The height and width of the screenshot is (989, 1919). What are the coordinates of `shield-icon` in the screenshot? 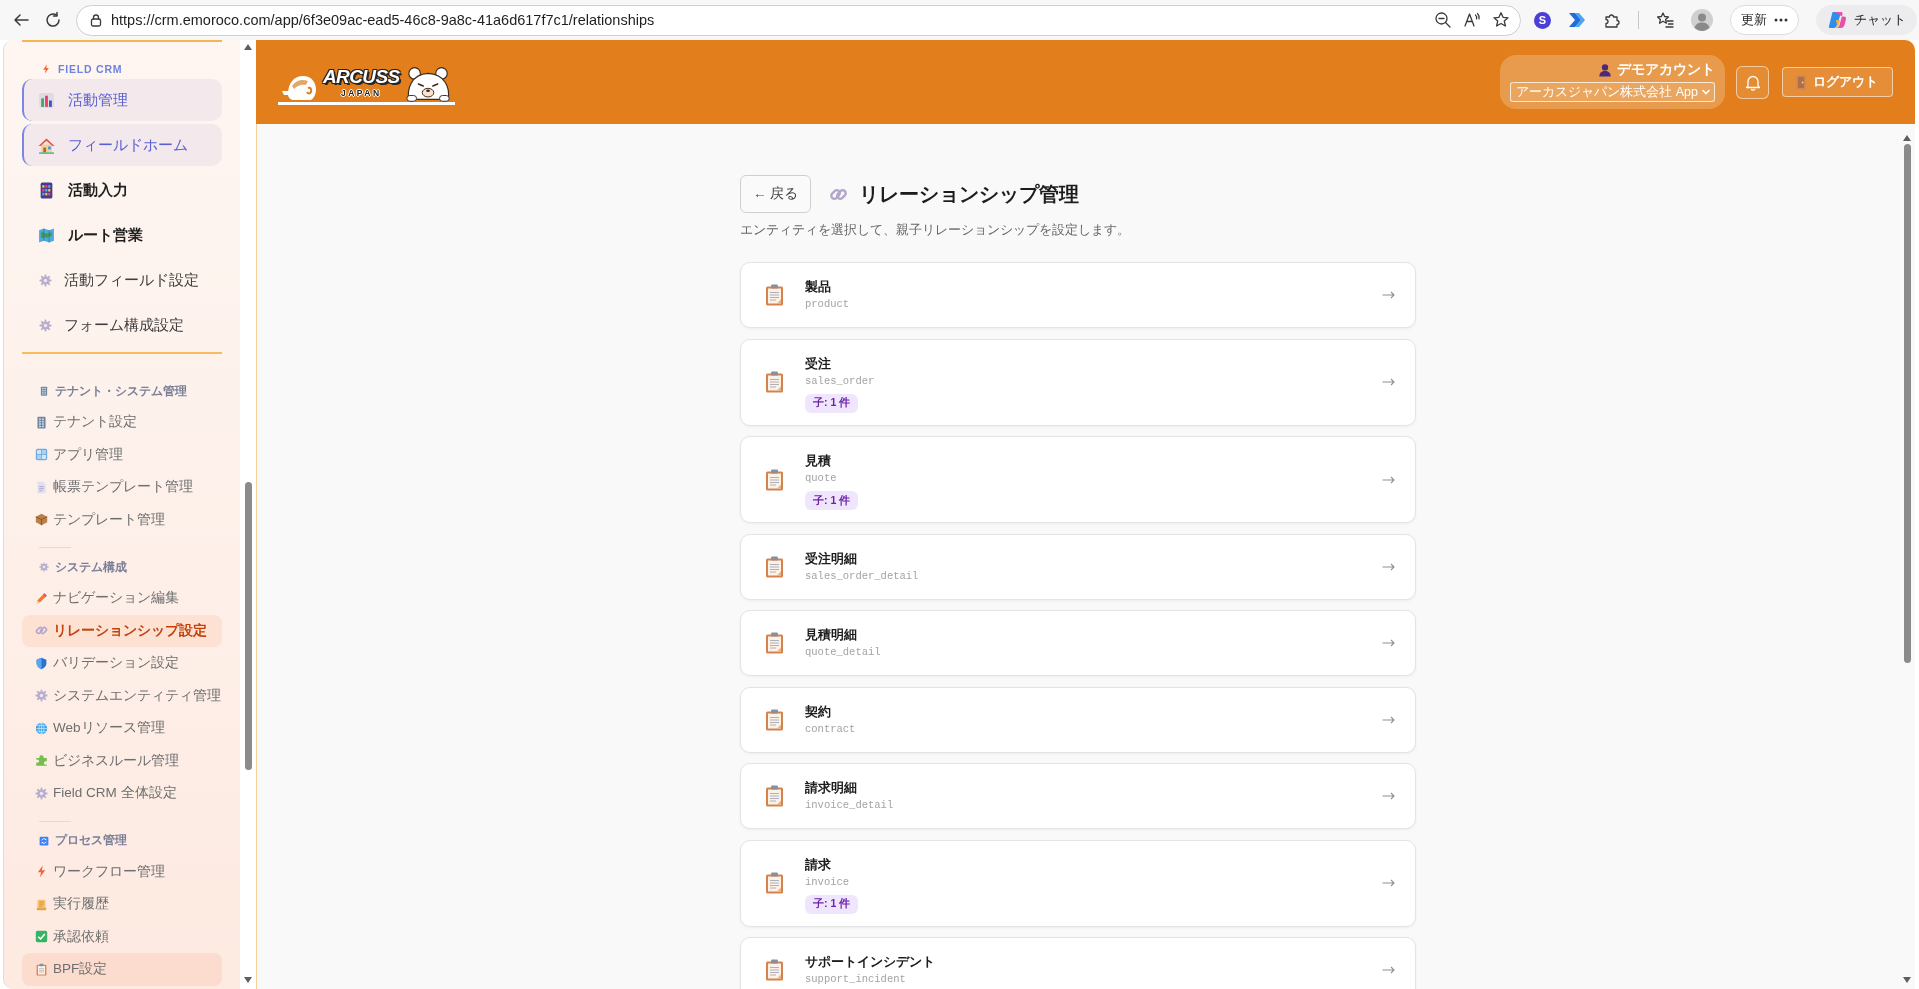 It's located at (41, 663).